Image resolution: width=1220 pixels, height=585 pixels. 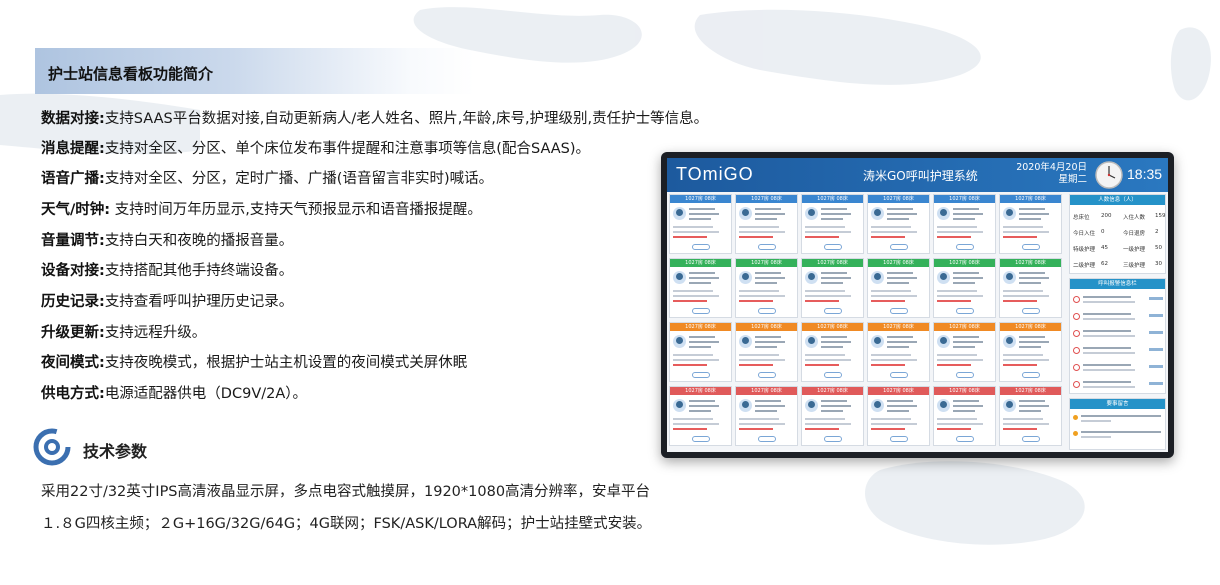 I want to click on message-panel-title: 要事留言, so click(x=1117, y=404).